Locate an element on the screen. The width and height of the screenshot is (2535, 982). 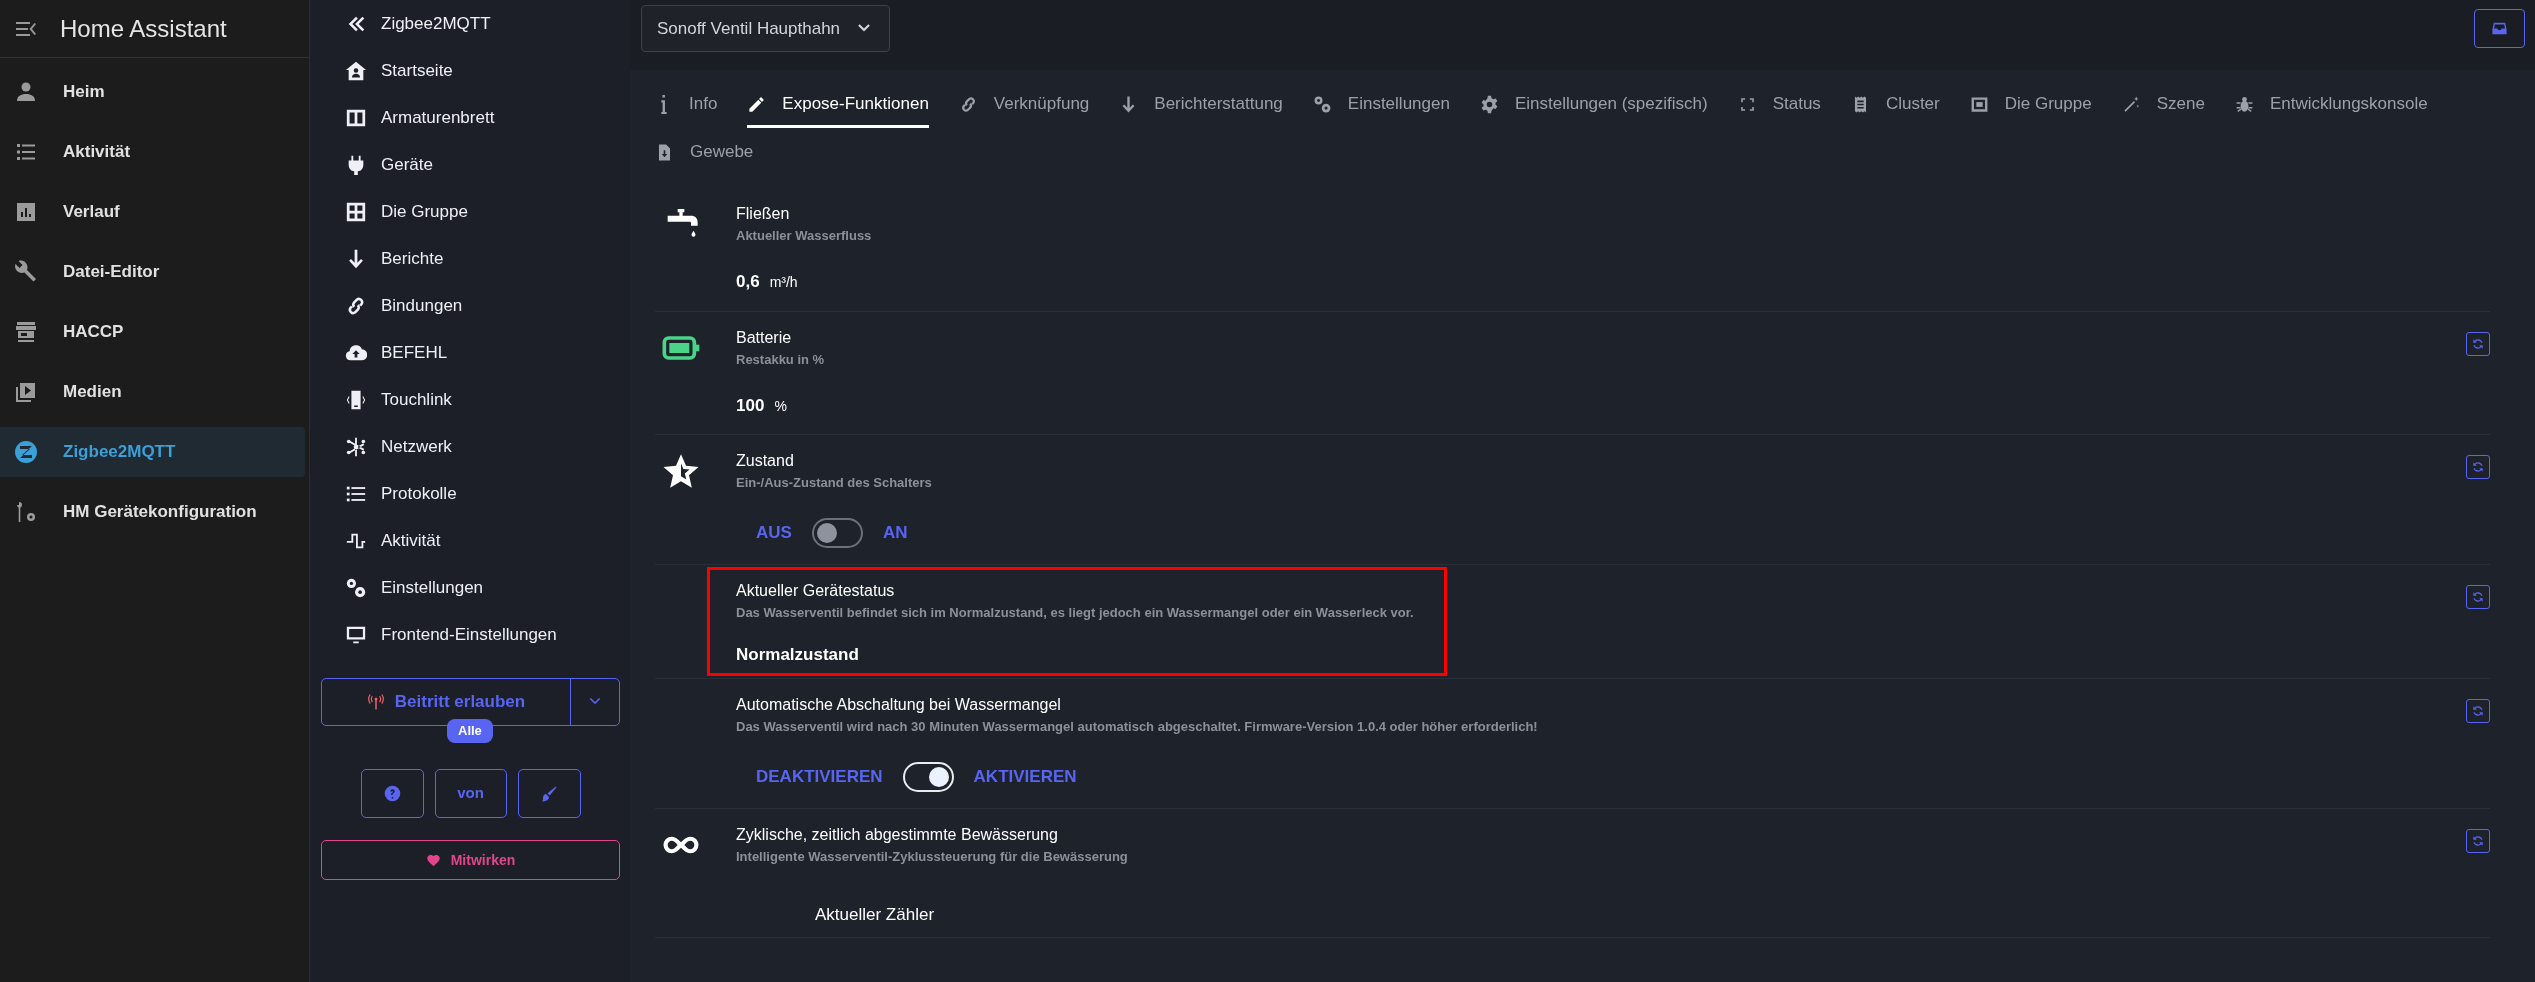
nav-item: Berichte is located at coordinates (469, 258).